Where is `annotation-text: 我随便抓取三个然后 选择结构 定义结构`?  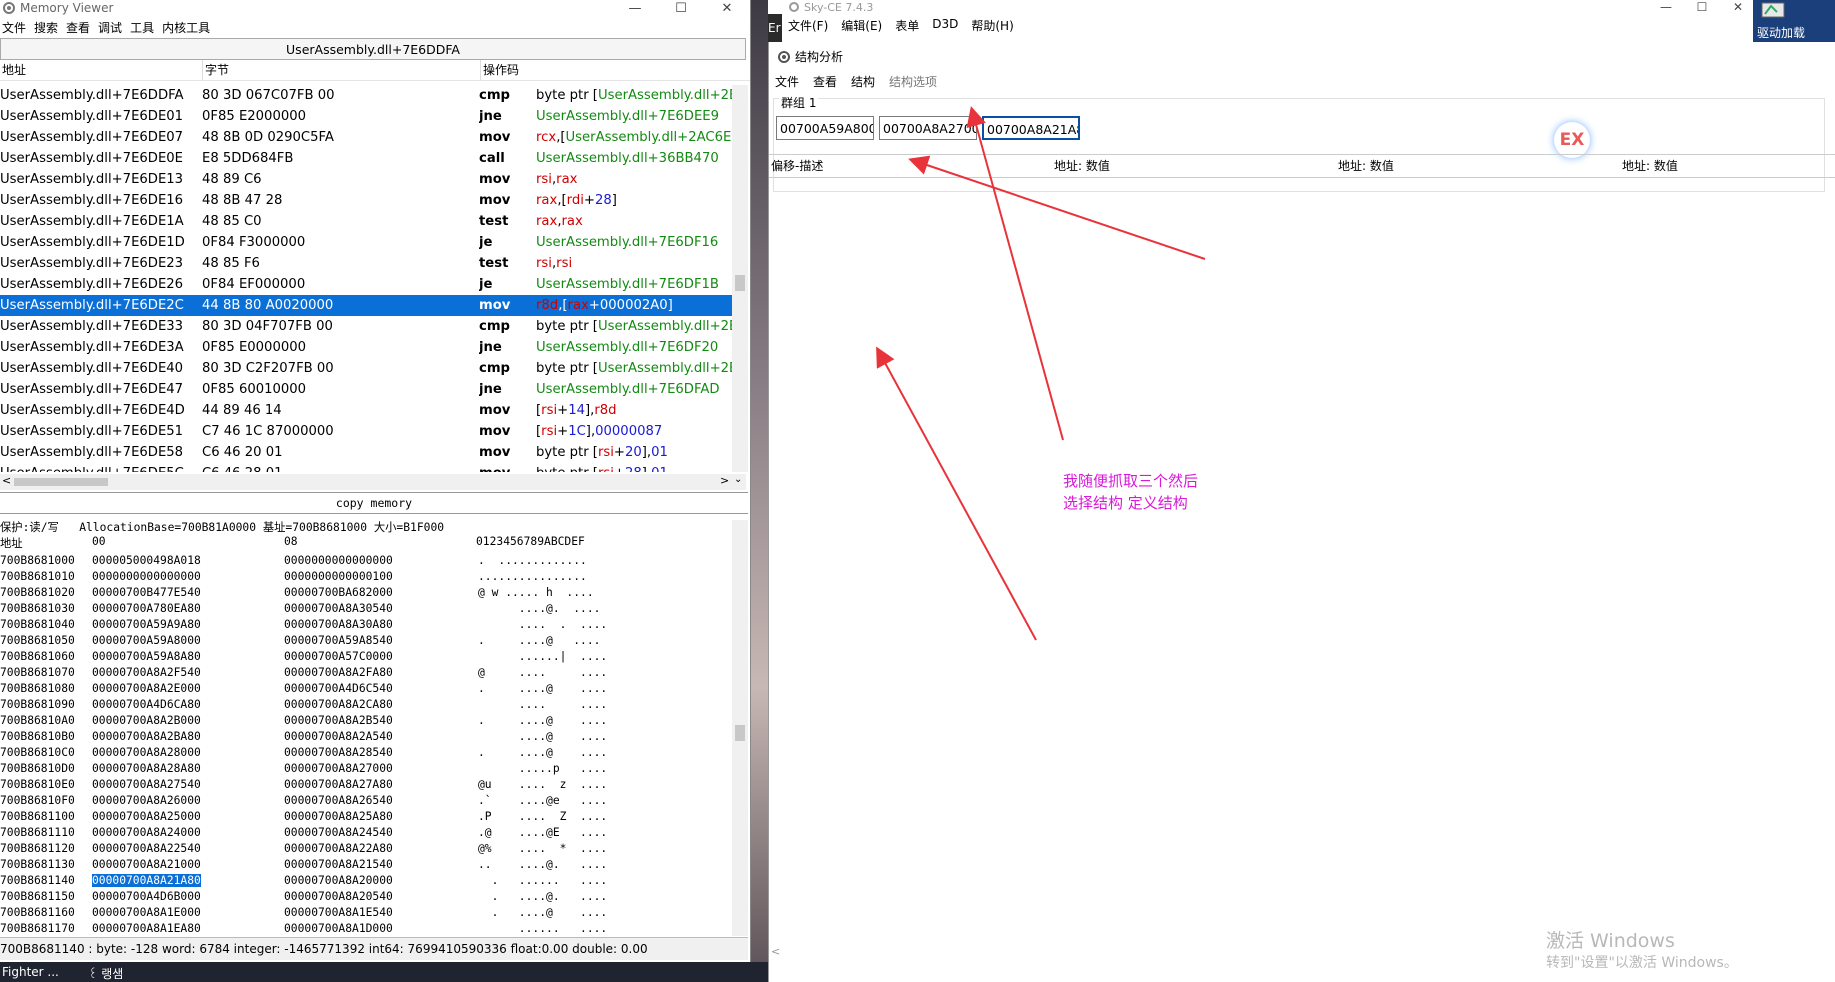 annotation-text: 我随便抓取三个然后 选择结构 定义结构 is located at coordinates (1130, 492).